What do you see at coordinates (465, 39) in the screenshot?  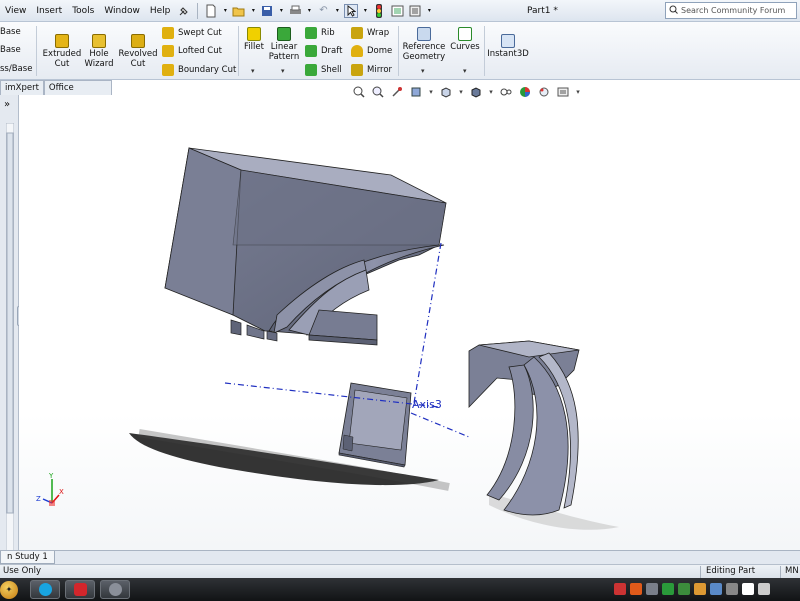 I see `curves-button: Curves` at bounding box center [465, 39].